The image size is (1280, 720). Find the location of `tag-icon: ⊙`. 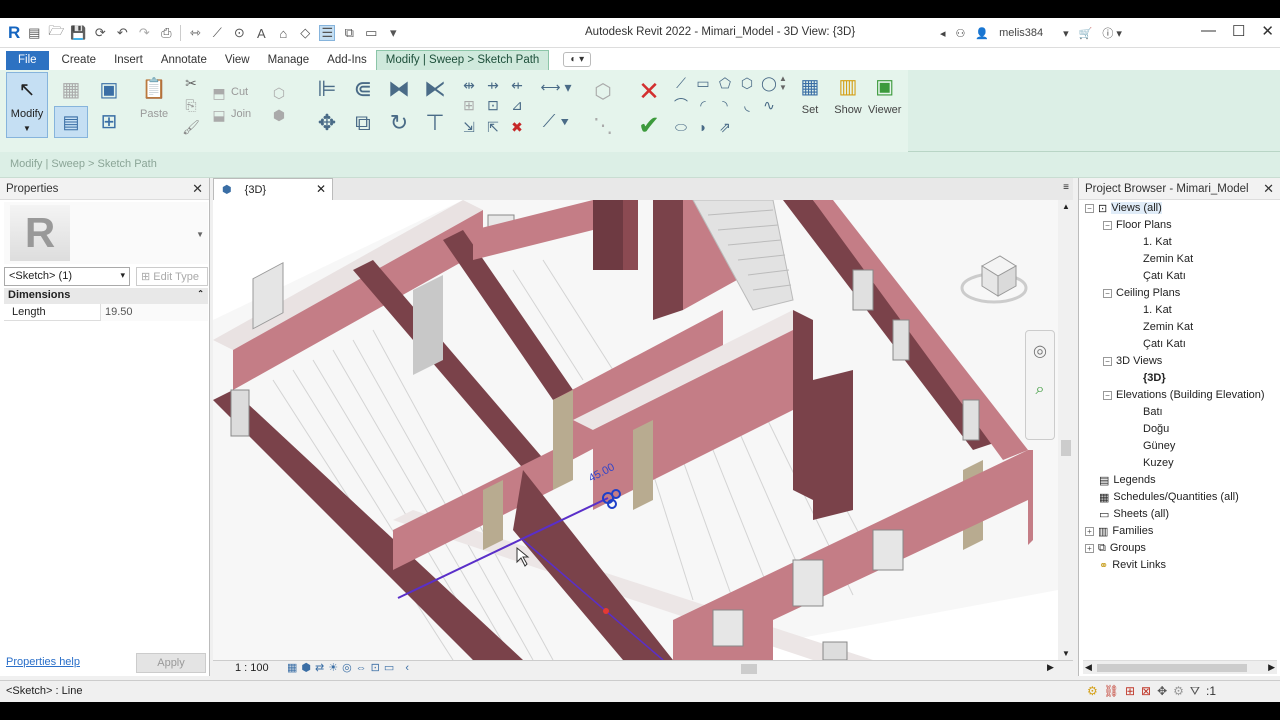

tag-icon: ⊙ is located at coordinates (239, 33).